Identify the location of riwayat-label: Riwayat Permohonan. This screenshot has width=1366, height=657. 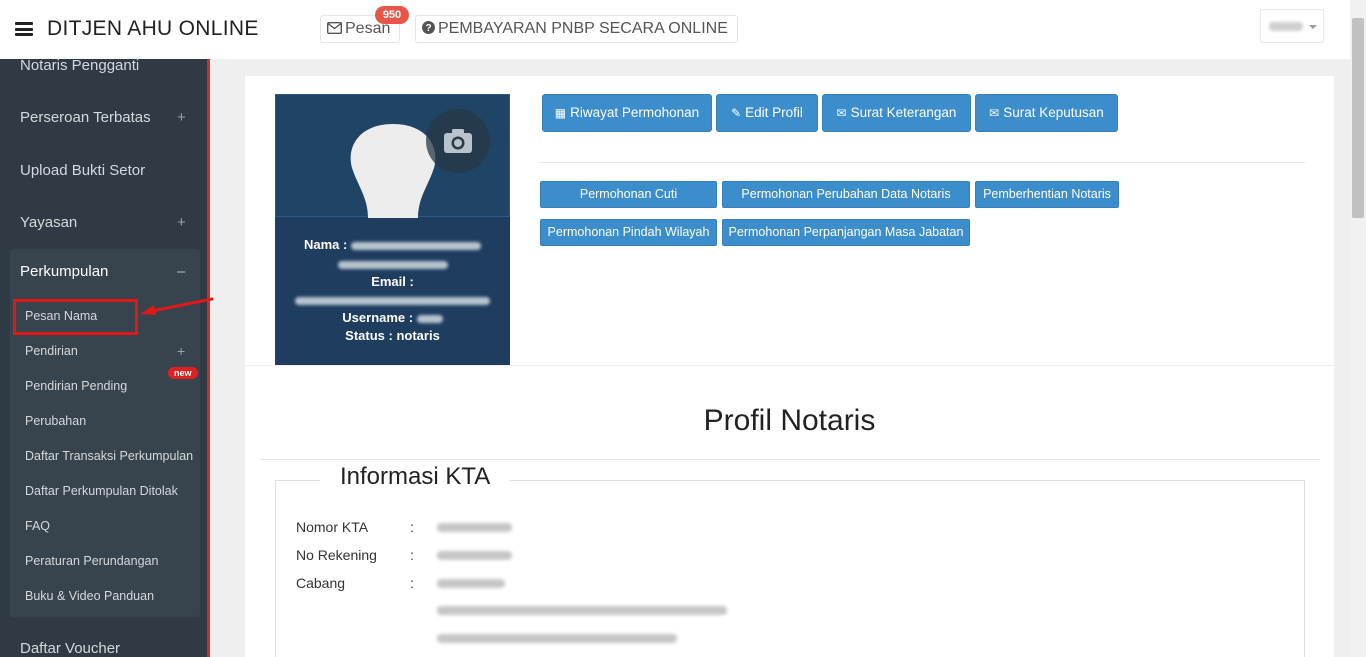
(635, 112).